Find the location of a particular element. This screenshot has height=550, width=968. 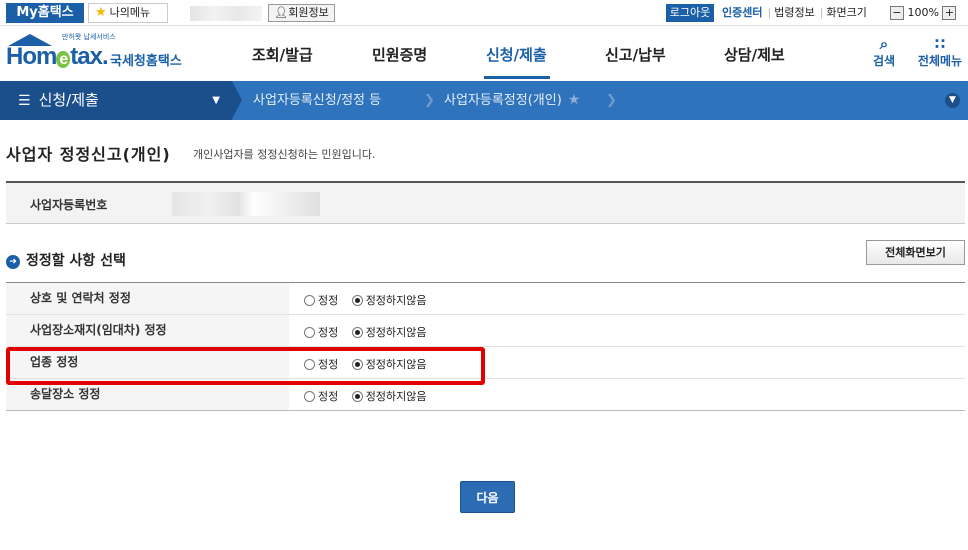

breadcrumb: ☰ 신청/제출 ▼ 사업자등록신청/정정 등 ❯ 사업자등록정정(개인) ★ ❯ ▼ is located at coordinates (484, 100).